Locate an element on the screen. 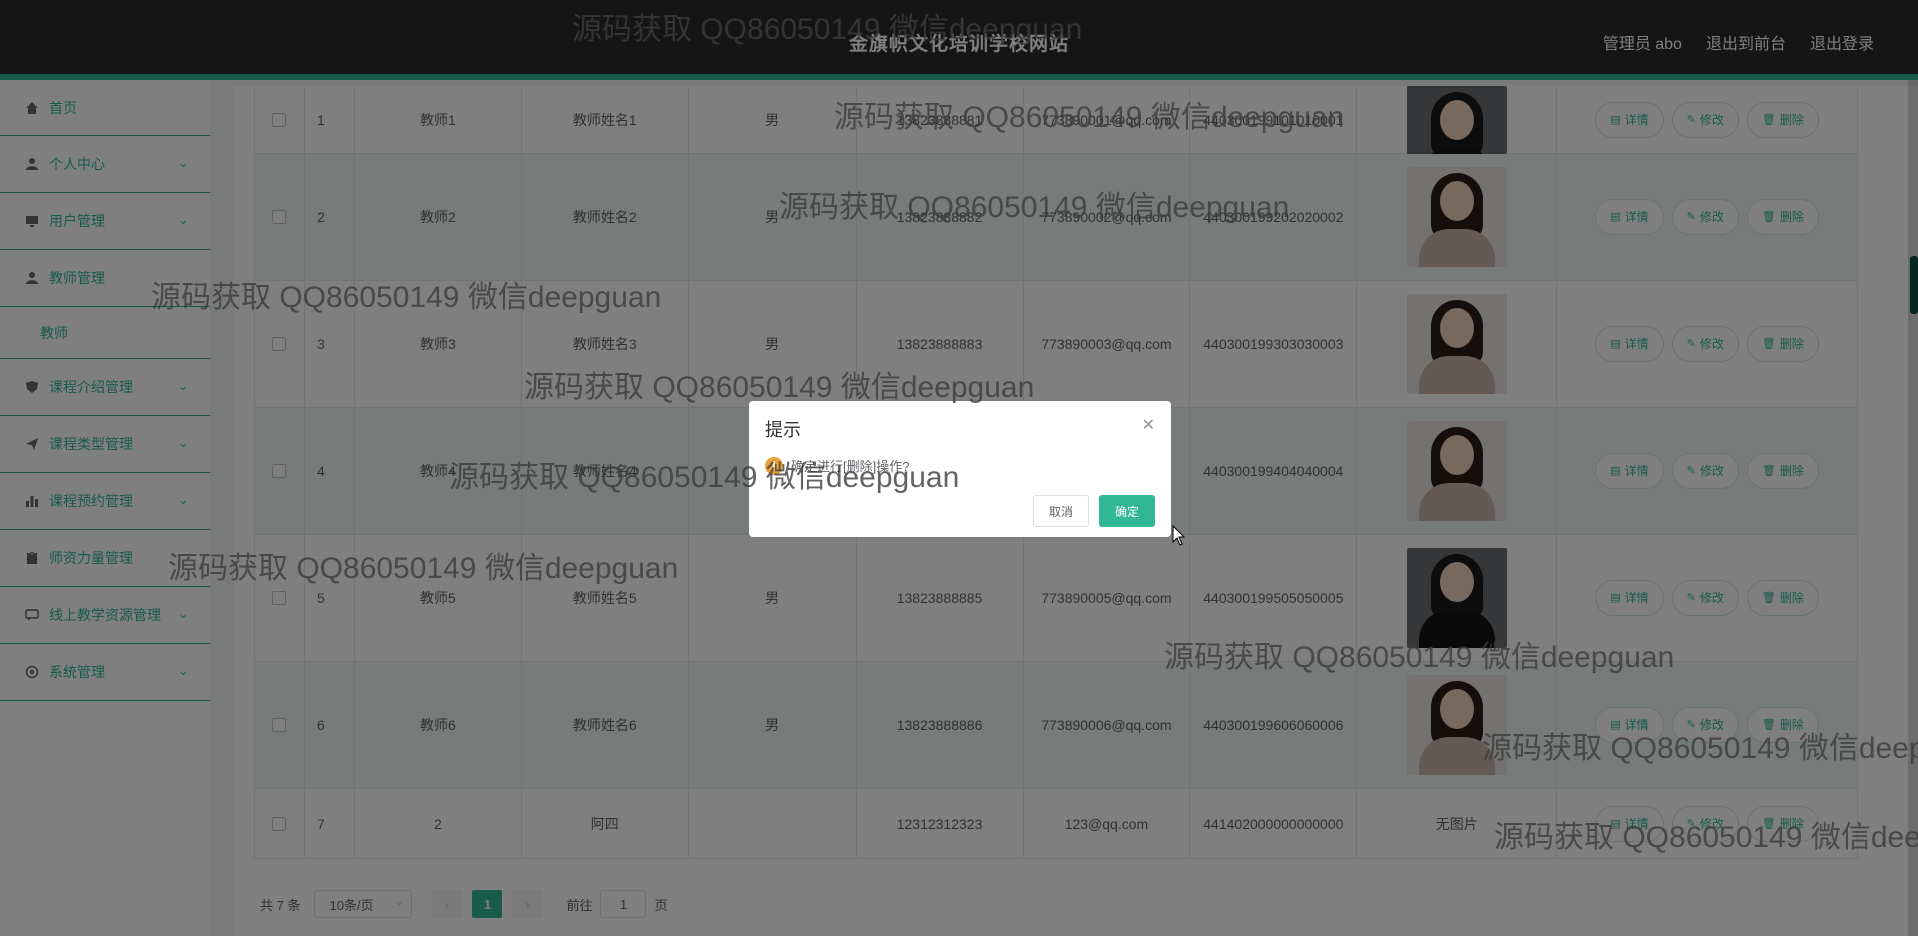 The image size is (1918, 936). confirm-button: 确定 is located at coordinates (1127, 511).